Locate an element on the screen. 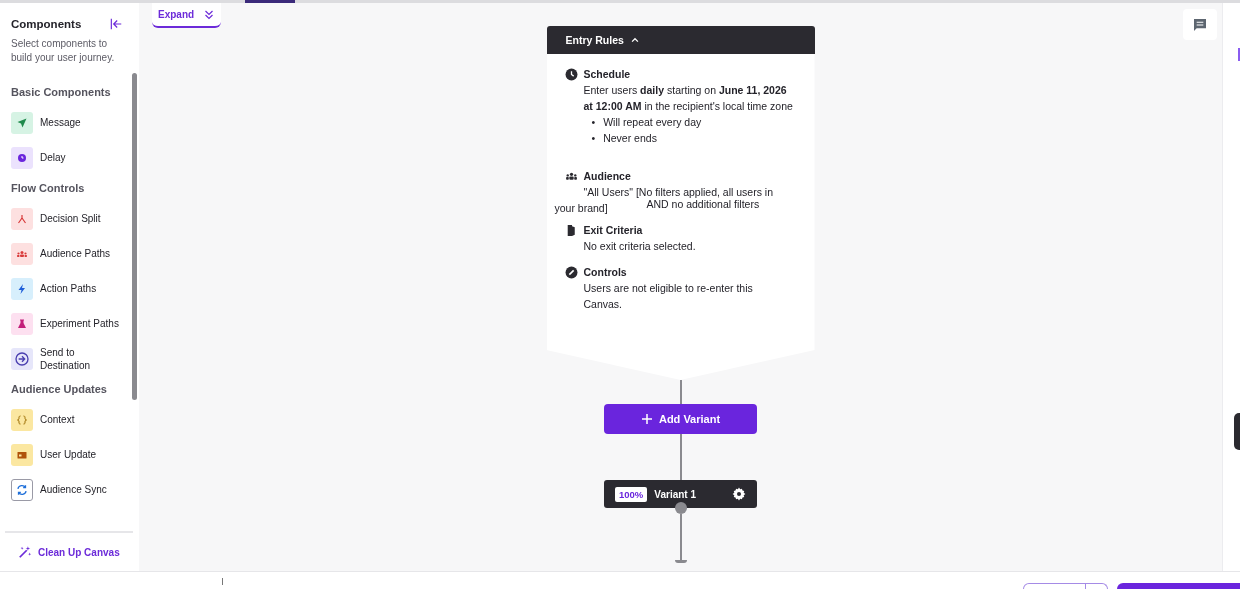  variant-node: 100% Variant 1 is located at coordinates (680, 494).